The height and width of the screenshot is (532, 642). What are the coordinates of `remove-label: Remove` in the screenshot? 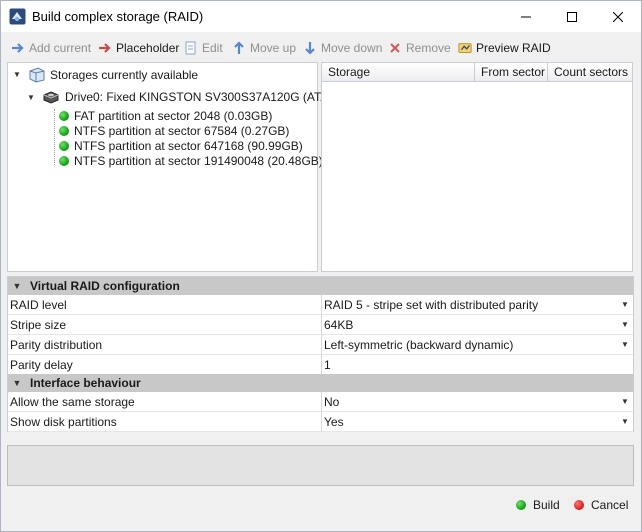 It's located at (428, 48).